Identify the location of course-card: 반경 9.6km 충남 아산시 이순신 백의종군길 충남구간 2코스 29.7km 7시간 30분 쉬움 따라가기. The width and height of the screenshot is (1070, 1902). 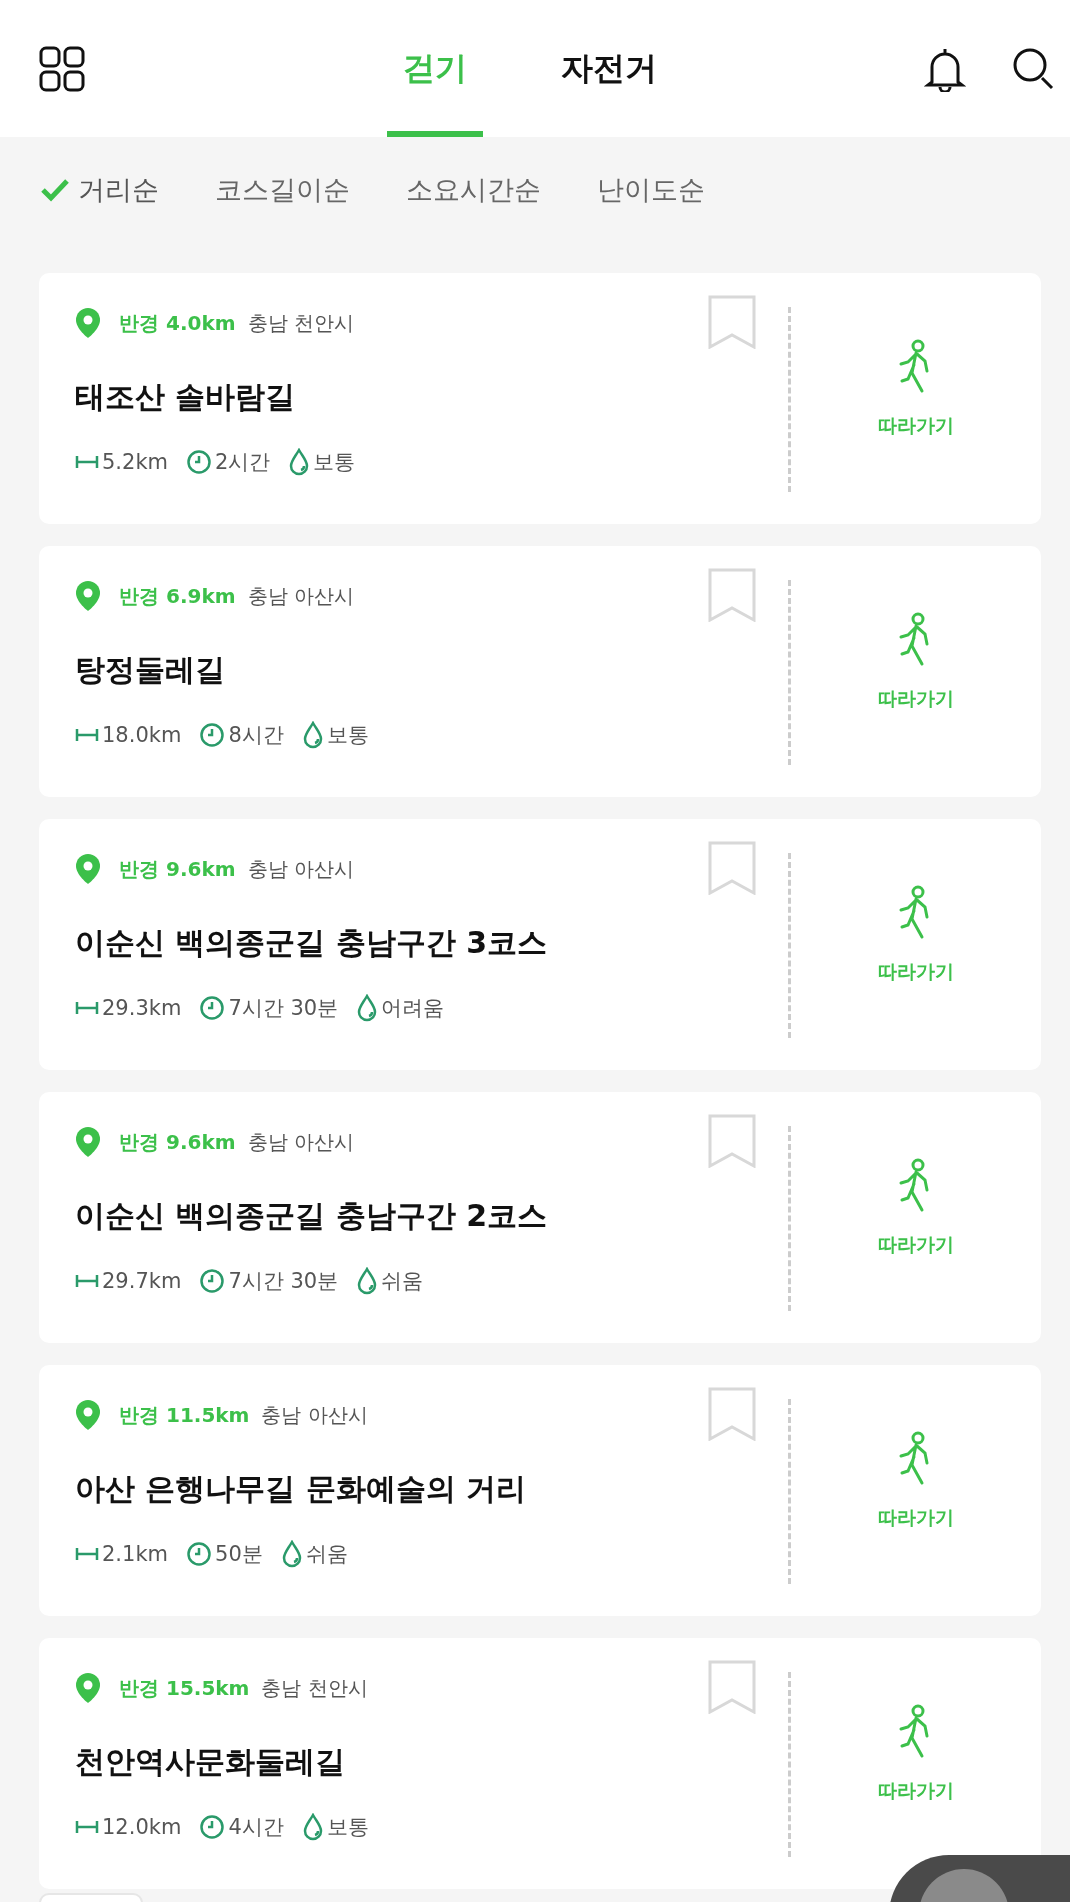
(540, 1217).